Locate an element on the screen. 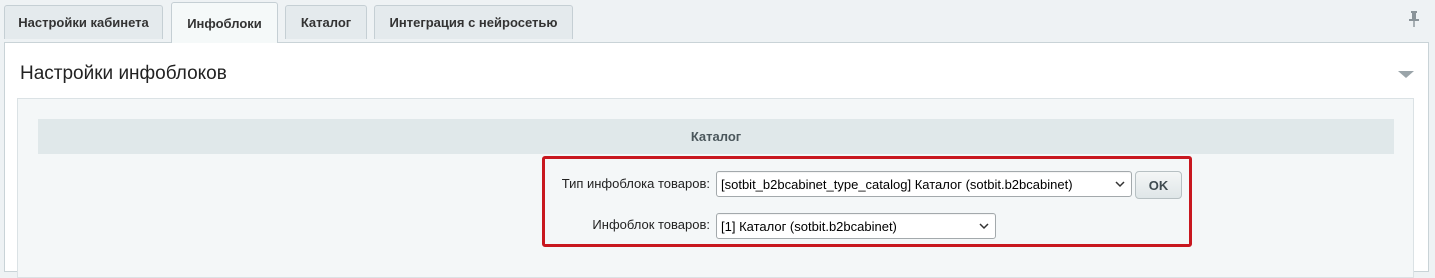 This screenshot has height=278, width=1435. panel-title: Настройки инфоблоков is located at coordinates (123, 73).